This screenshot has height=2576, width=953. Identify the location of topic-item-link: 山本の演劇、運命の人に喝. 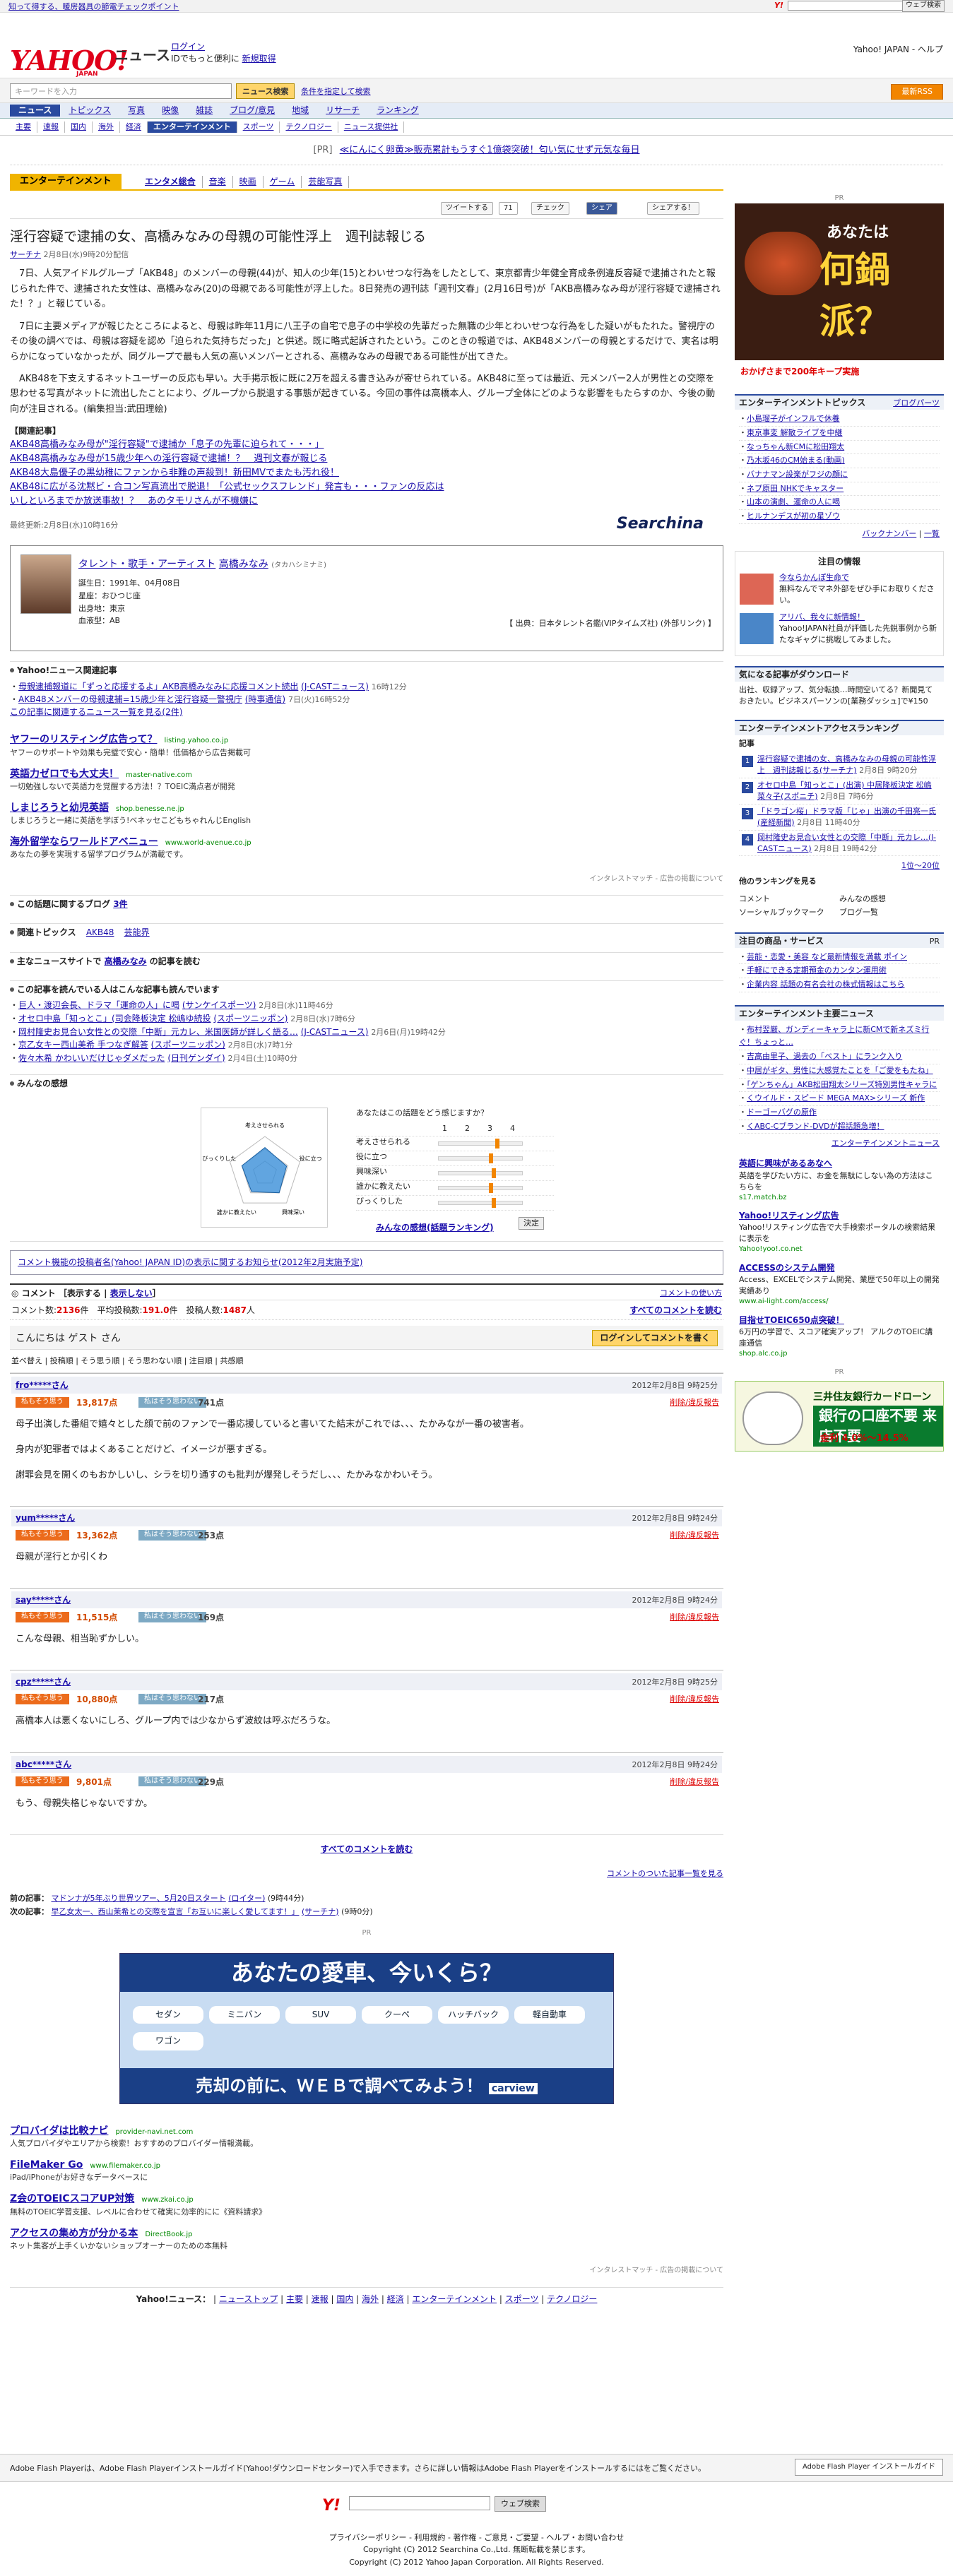
(793, 501).